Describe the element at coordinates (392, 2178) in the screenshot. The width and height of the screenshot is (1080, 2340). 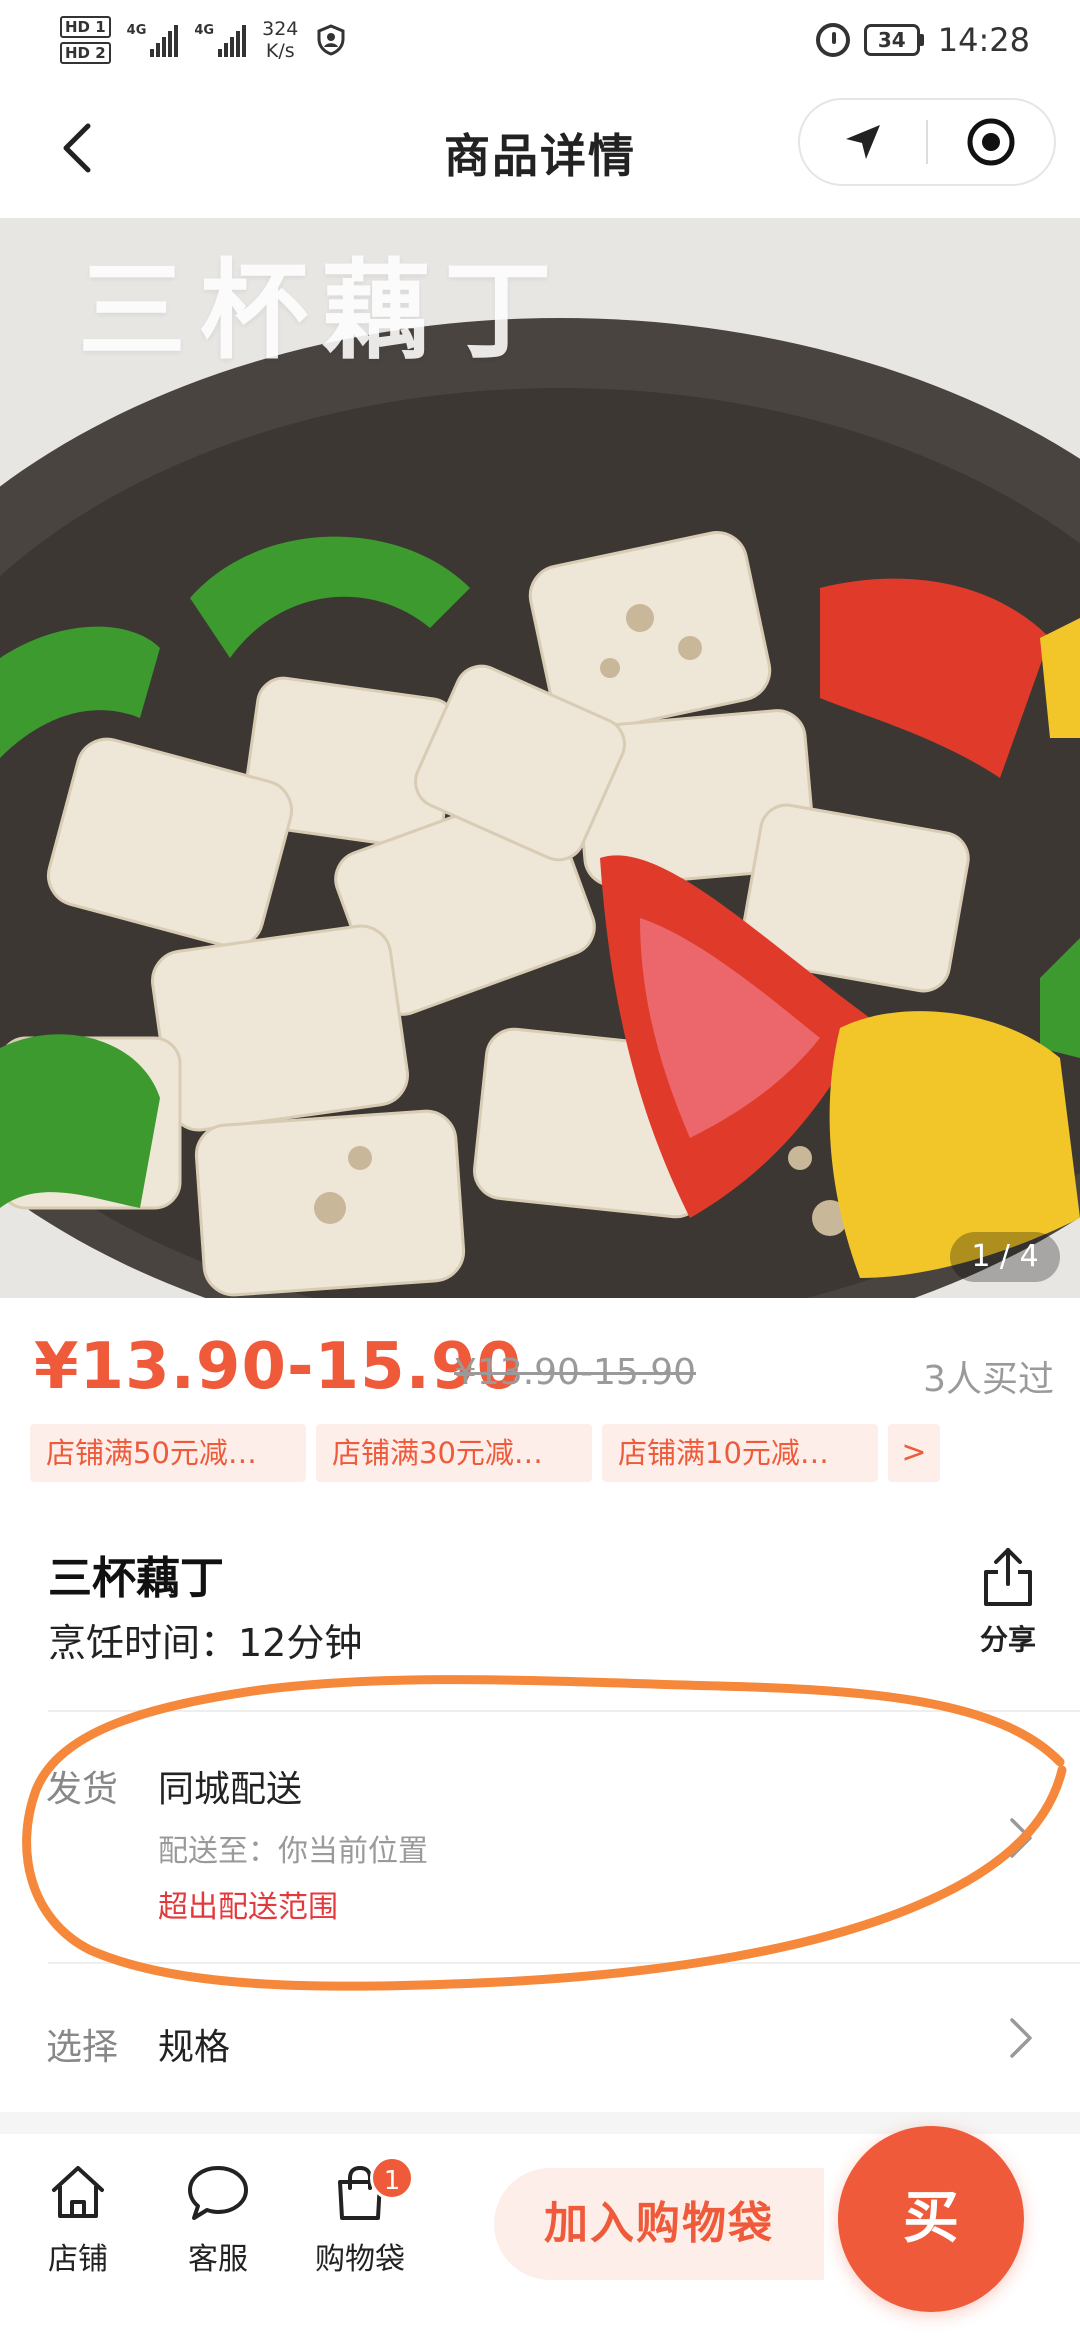
I see `bag-count-badge: 1` at that location.